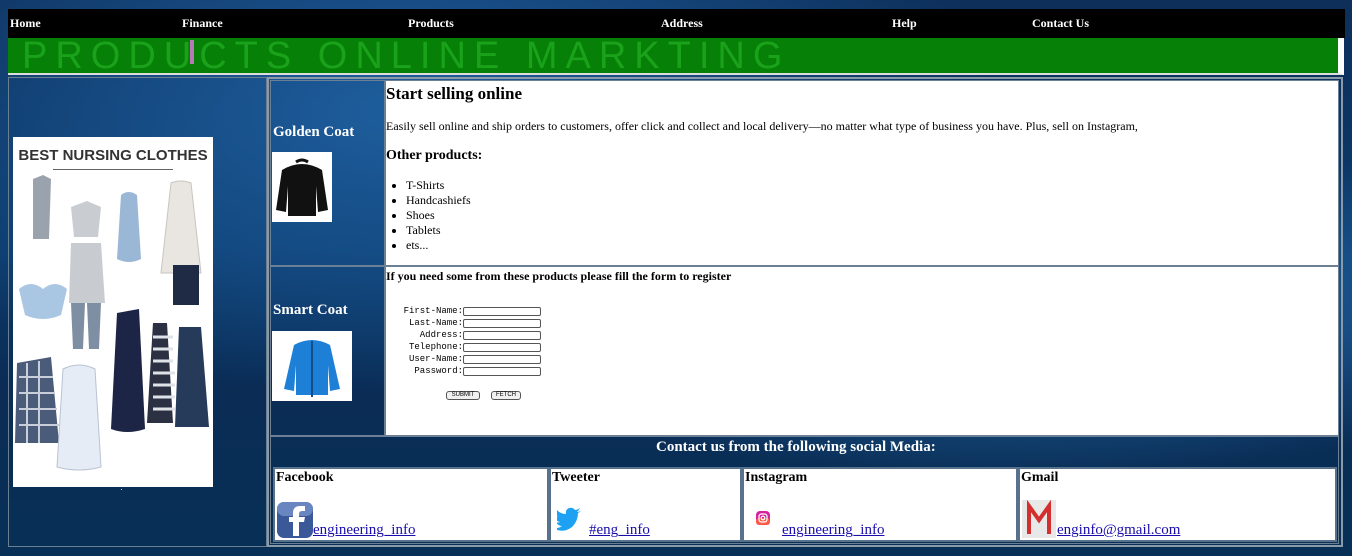 Image resolution: width=1352 pixels, height=556 pixels. What do you see at coordinates (763, 518) in the screenshot?
I see `instagram-icon` at bounding box center [763, 518].